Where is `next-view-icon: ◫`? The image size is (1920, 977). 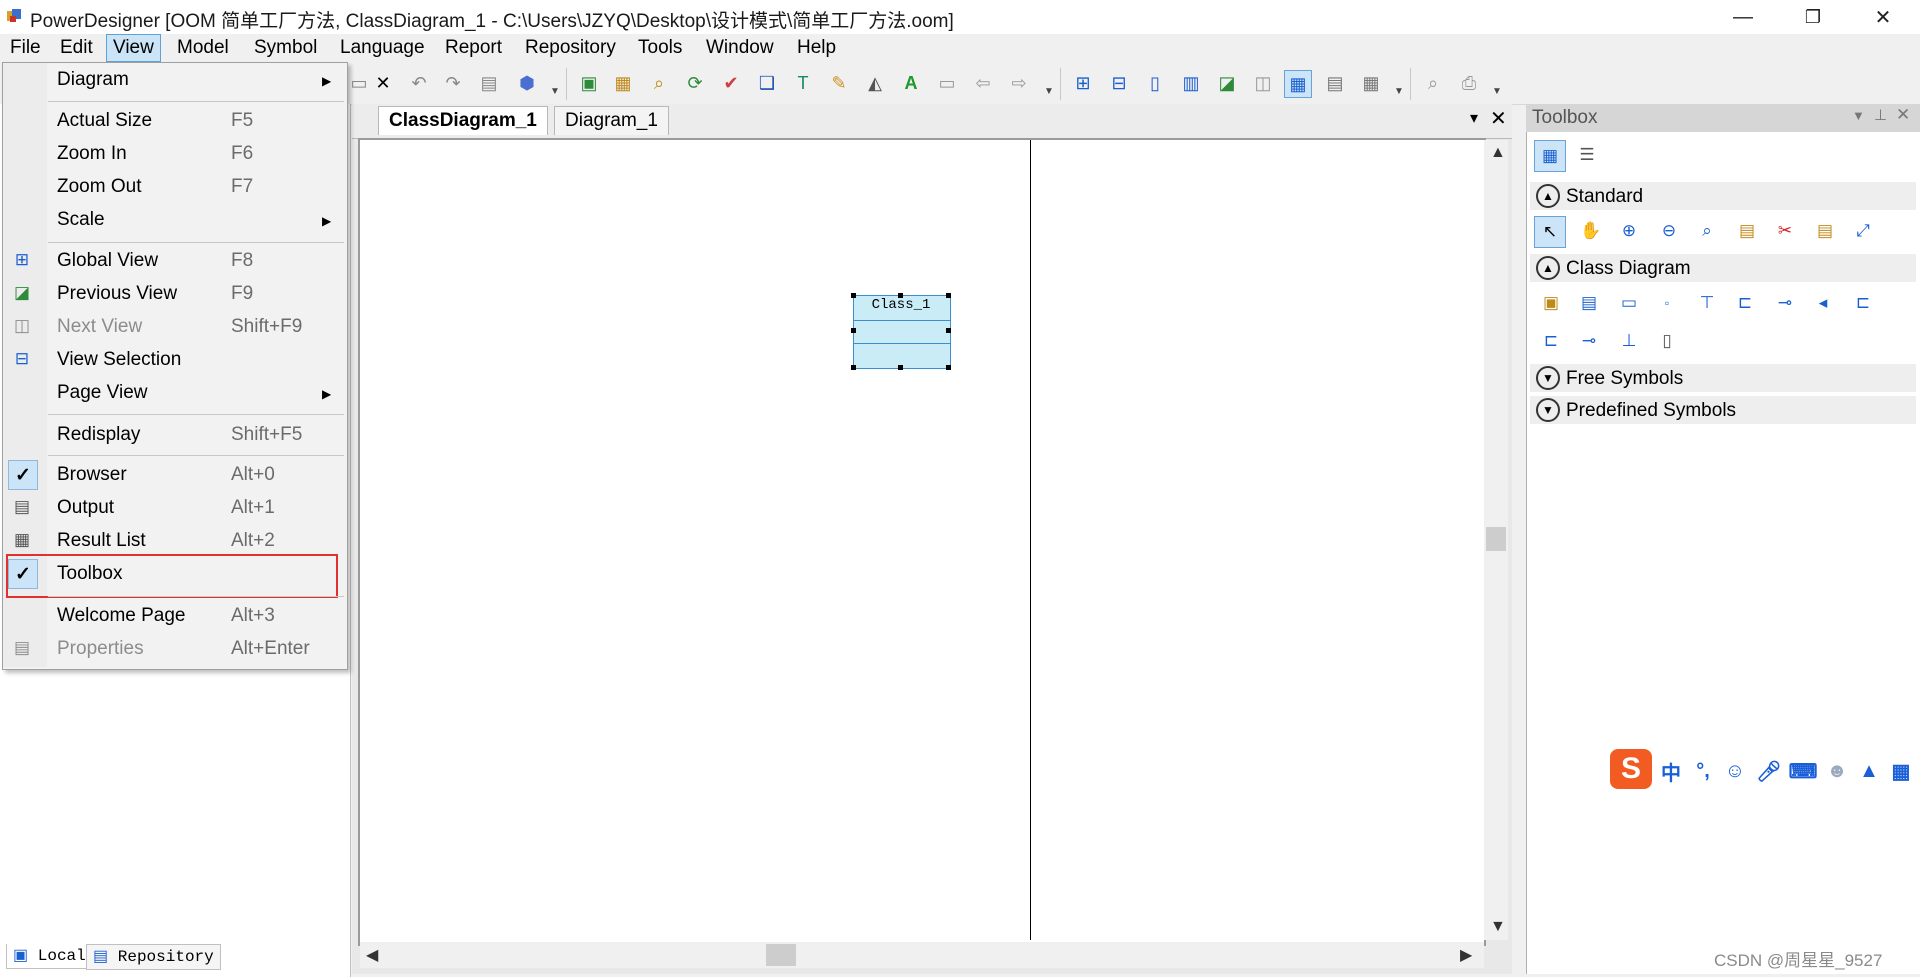
next-view-icon: ◫ is located at coordinates (1263, 83).